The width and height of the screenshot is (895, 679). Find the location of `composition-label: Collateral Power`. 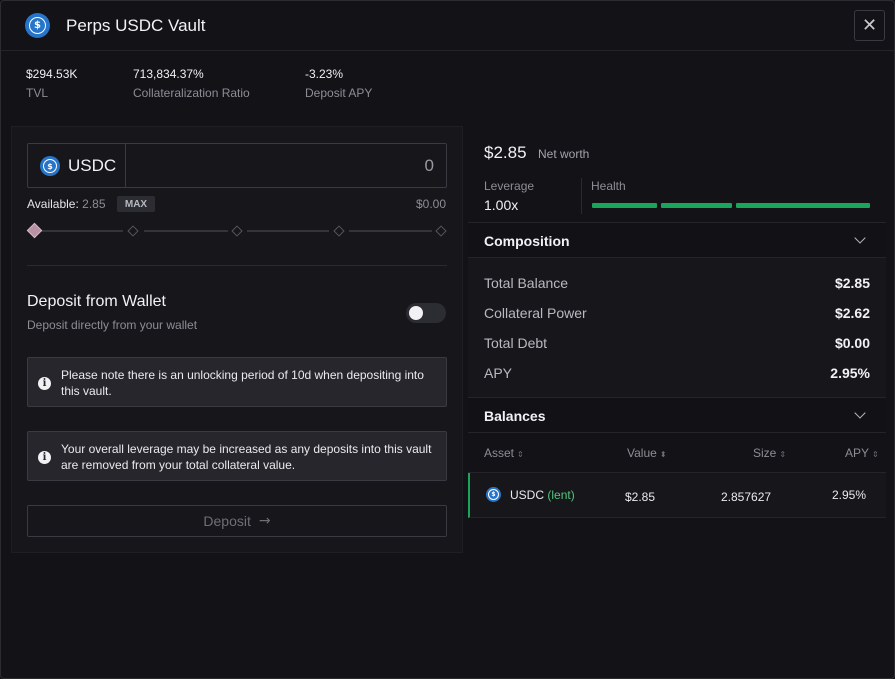

composition-label: Collateral Power is located at coordinates (535, 313).